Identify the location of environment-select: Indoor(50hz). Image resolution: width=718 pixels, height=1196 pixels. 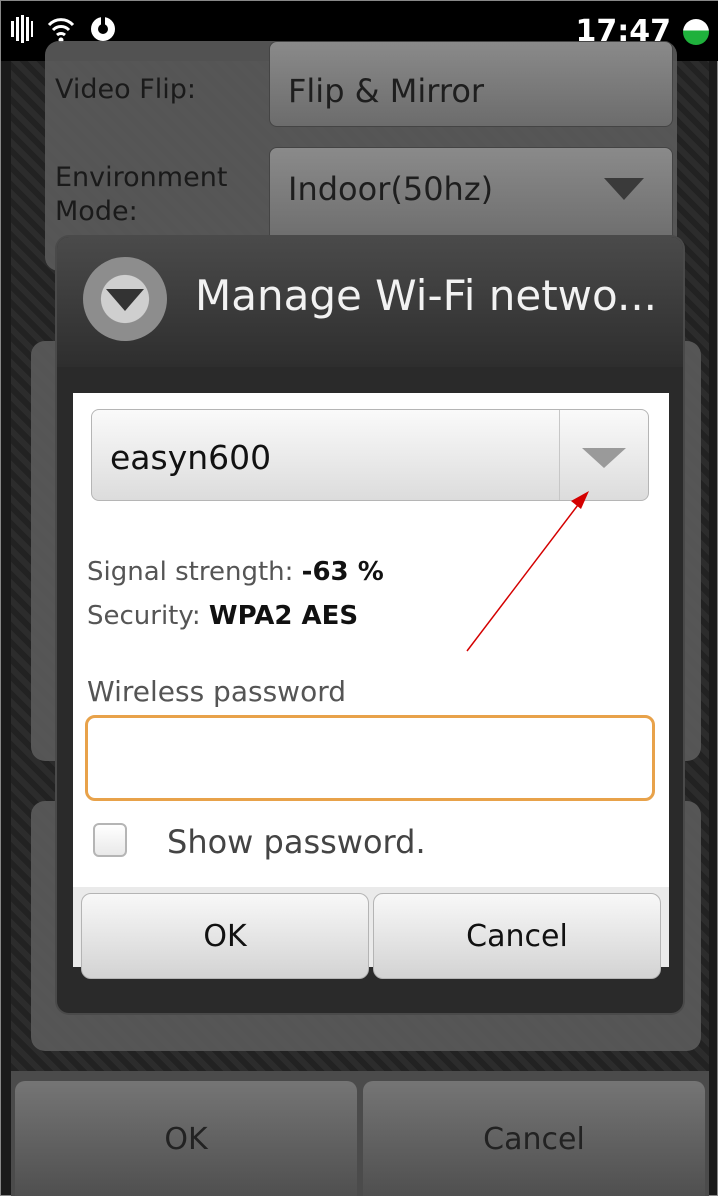
(471, 197).